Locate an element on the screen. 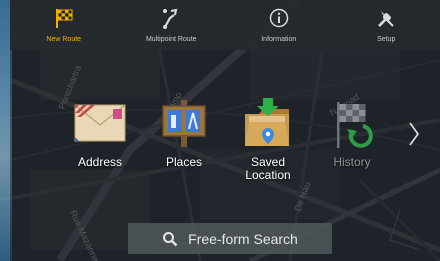 This screenshot has width=440, height=261. chevron-right-icon is located at coordinates (414, 136).